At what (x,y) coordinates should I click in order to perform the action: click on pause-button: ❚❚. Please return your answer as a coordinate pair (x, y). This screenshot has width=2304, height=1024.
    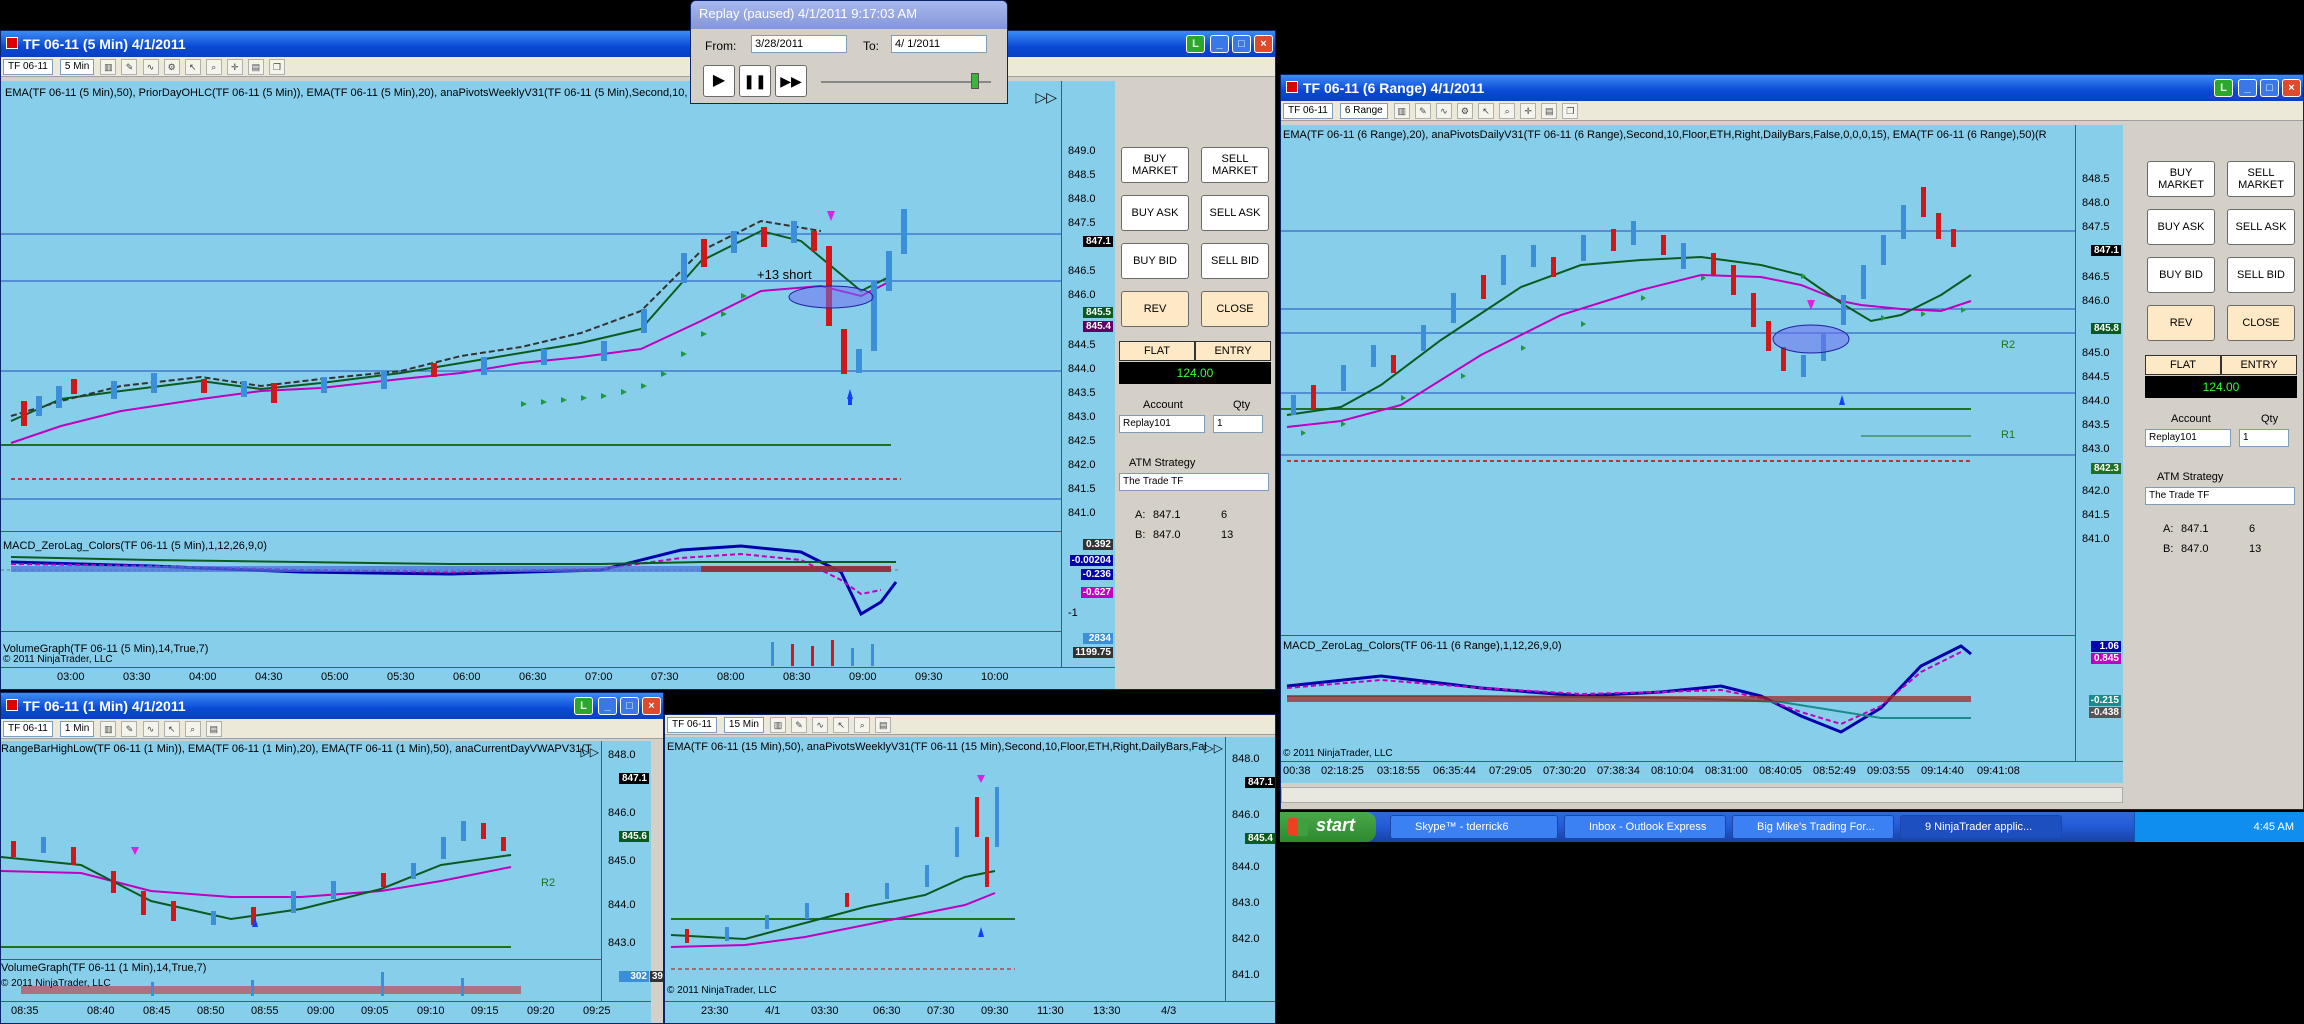
    Looking at the image, I should click on (755, 81).